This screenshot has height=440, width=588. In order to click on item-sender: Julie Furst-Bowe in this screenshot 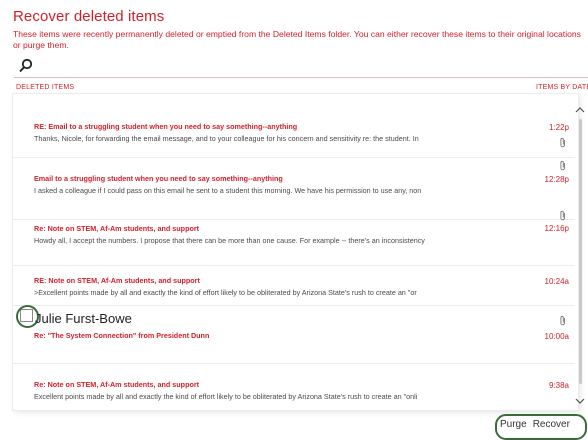, I will do `click(83, 318)`.